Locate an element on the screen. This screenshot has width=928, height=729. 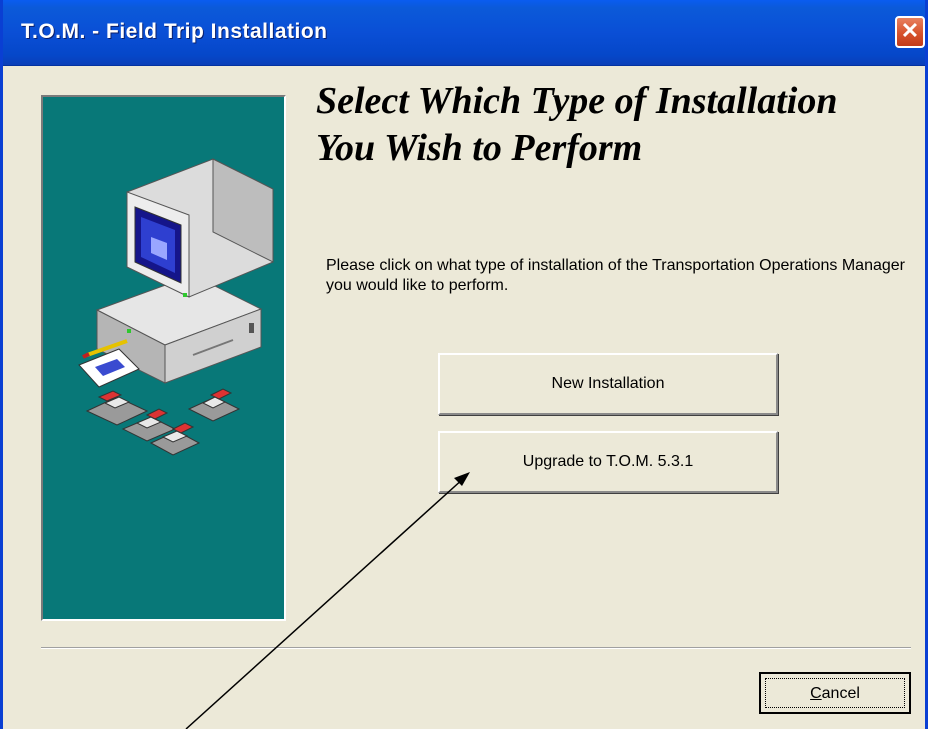
close-icon: ✕ is located at coordinates (910, 32).